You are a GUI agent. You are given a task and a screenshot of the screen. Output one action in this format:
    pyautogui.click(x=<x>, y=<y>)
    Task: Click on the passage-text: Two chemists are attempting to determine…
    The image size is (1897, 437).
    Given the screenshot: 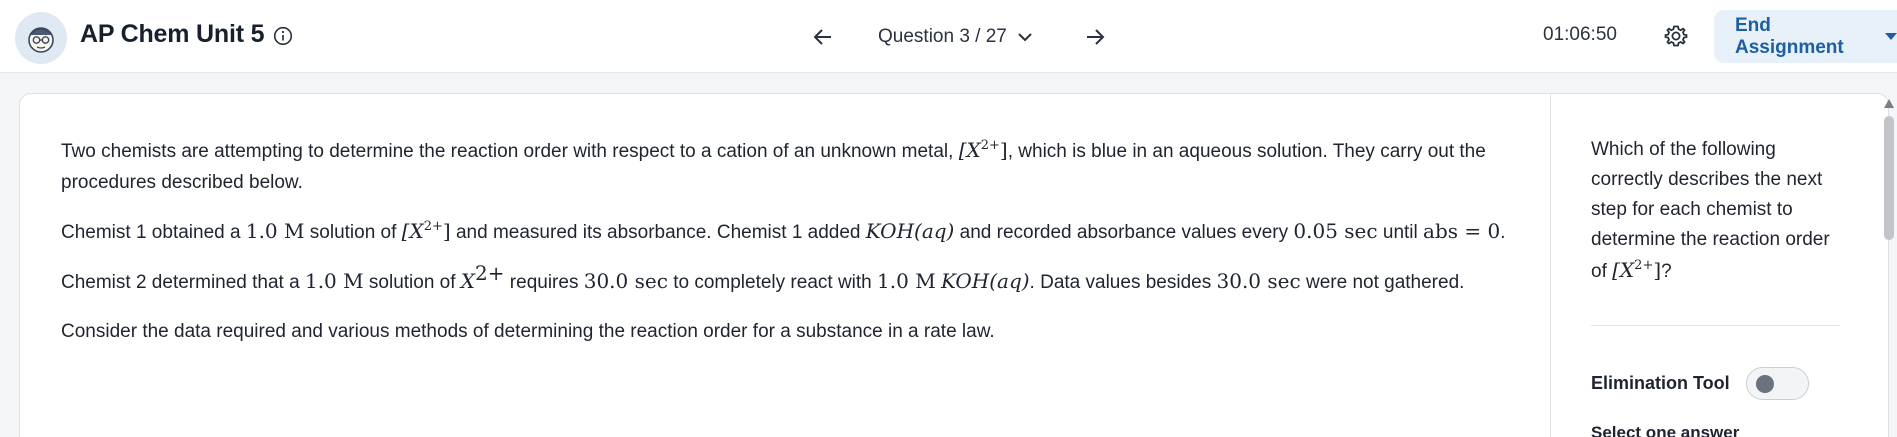 What is the action you would take?
    pyautogui.click(x=510, y=151)
    